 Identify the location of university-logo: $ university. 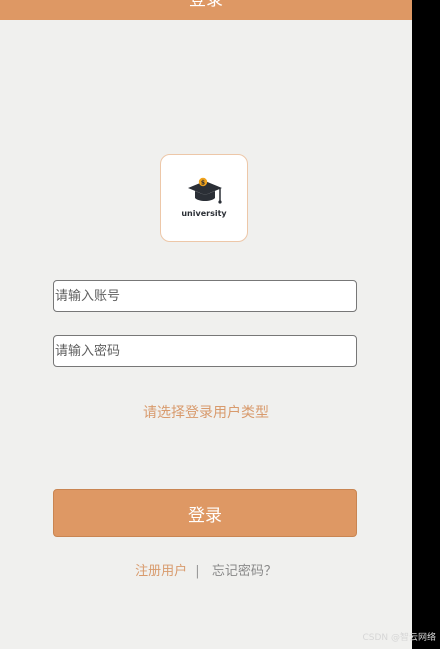
(204, 198).